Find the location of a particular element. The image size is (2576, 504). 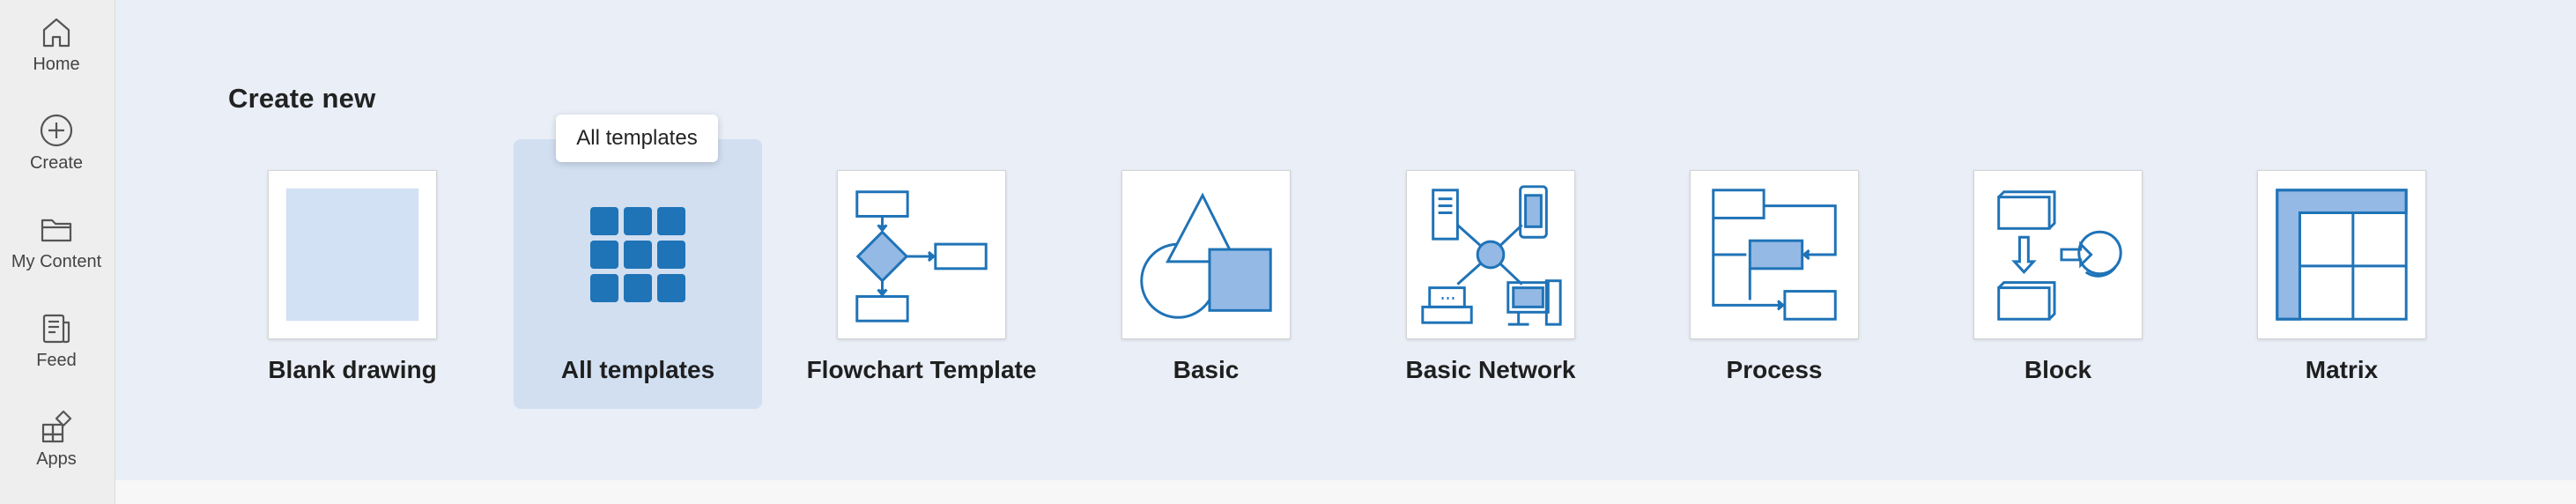

template-label: Flowchart Template is located at coordinates (921, 369).